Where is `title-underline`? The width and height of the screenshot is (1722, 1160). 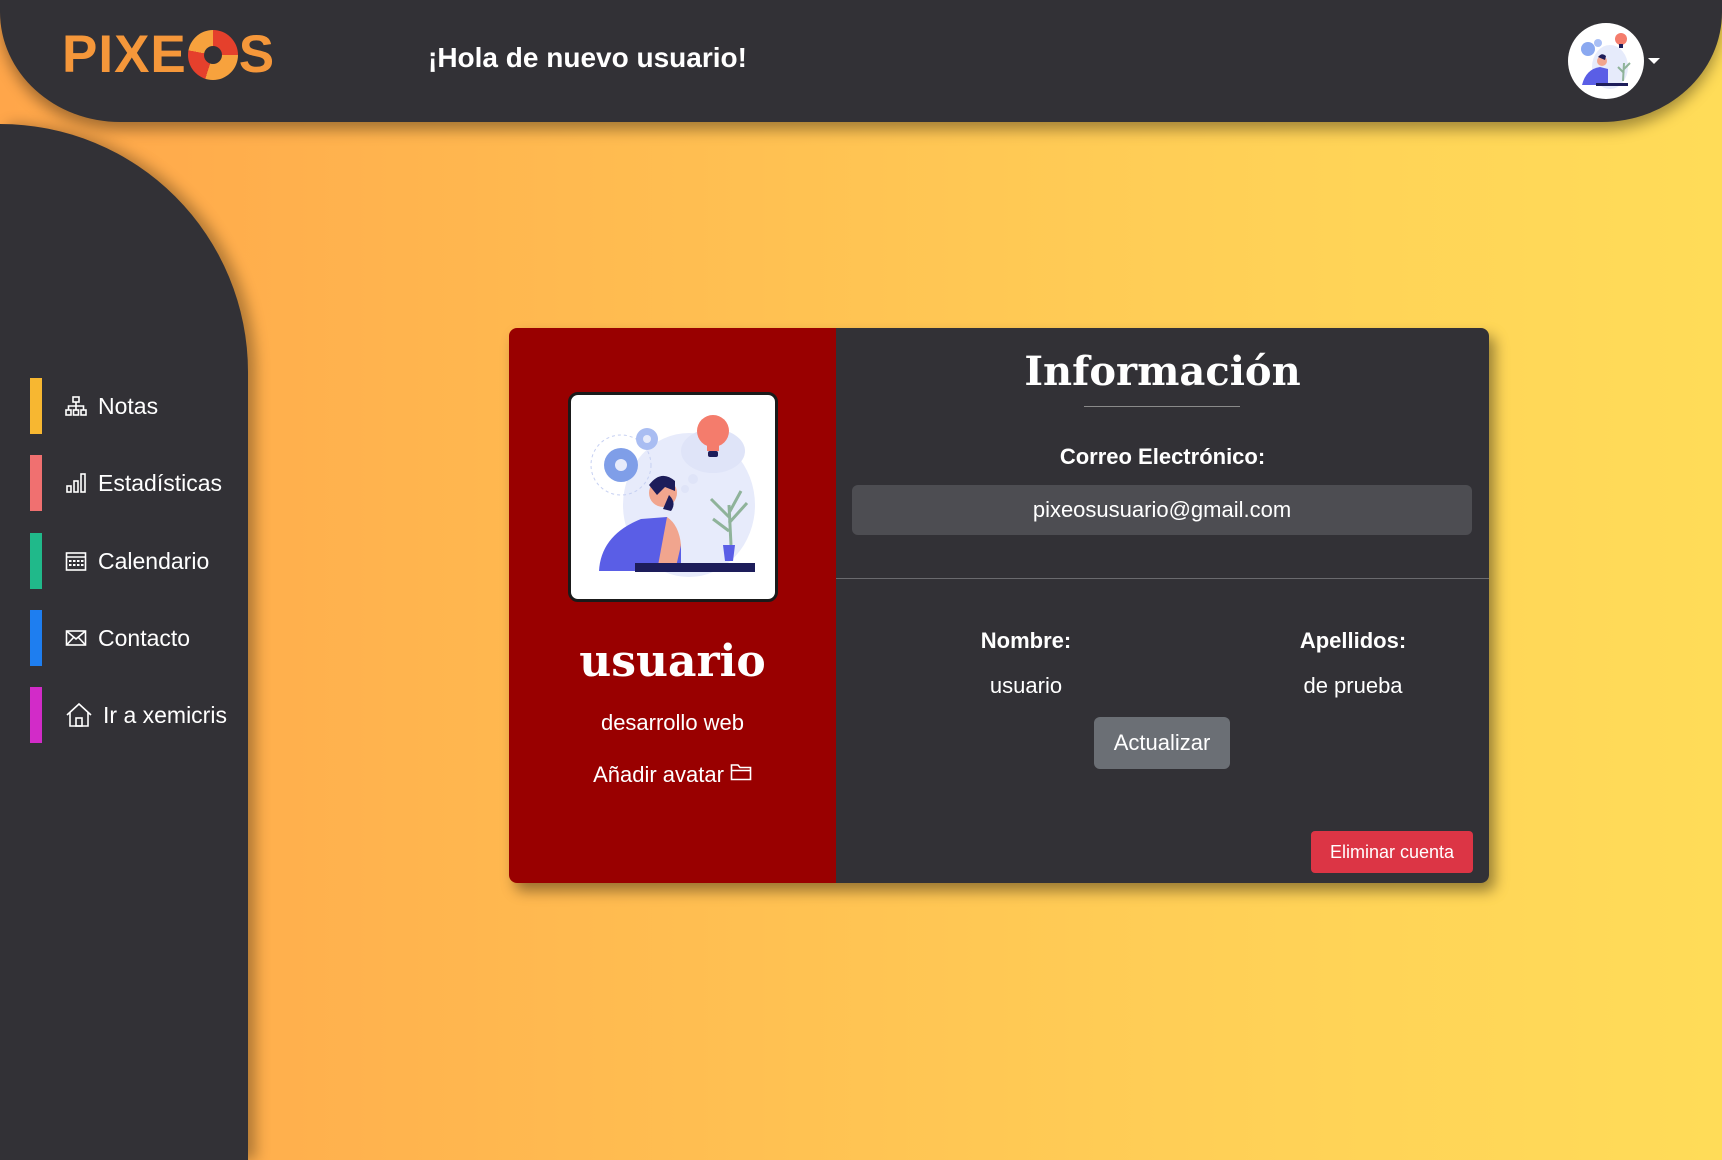
title-underline is located at coordinates (1162, 406).